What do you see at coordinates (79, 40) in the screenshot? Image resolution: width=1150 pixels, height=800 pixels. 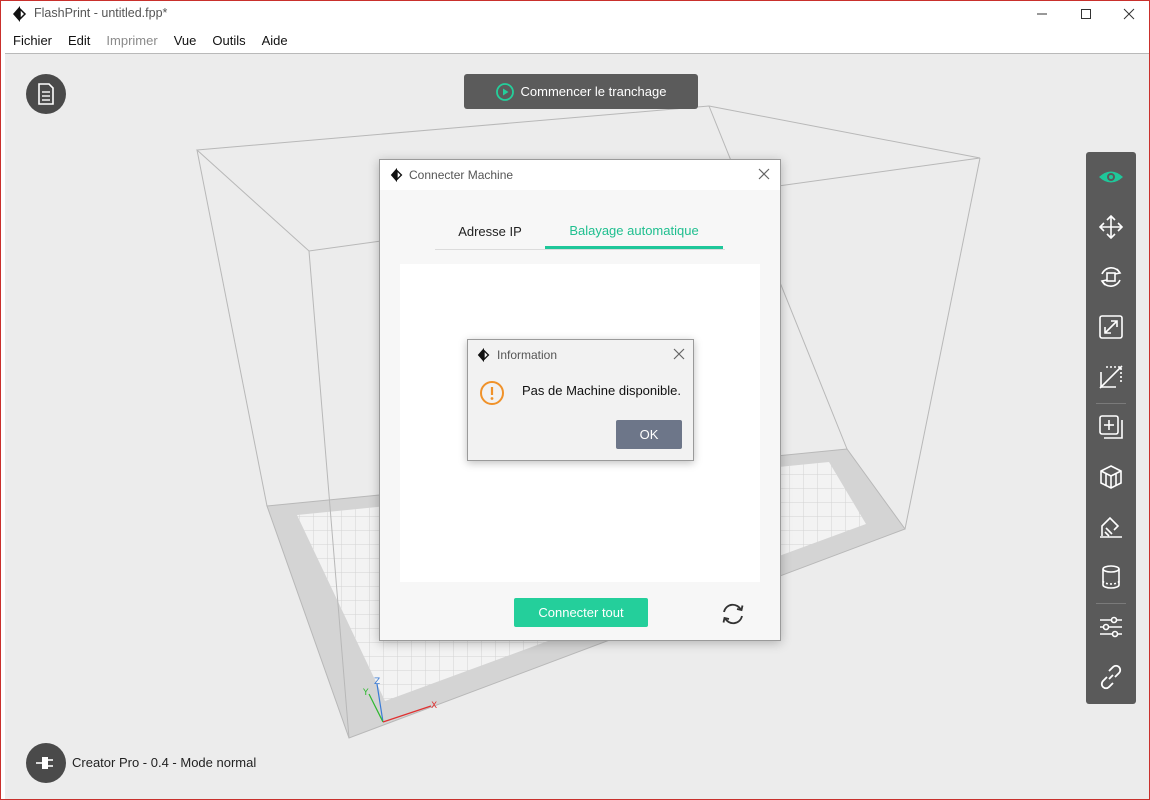 I see `menu-edit: Edit` at bounding box center [79, 40].